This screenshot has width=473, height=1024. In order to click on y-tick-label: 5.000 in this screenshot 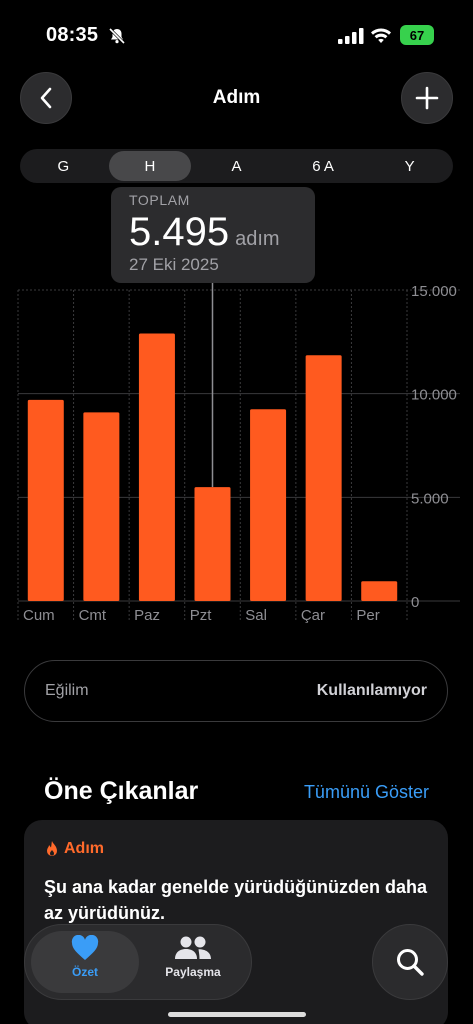, I will do `click(430, 498)`.